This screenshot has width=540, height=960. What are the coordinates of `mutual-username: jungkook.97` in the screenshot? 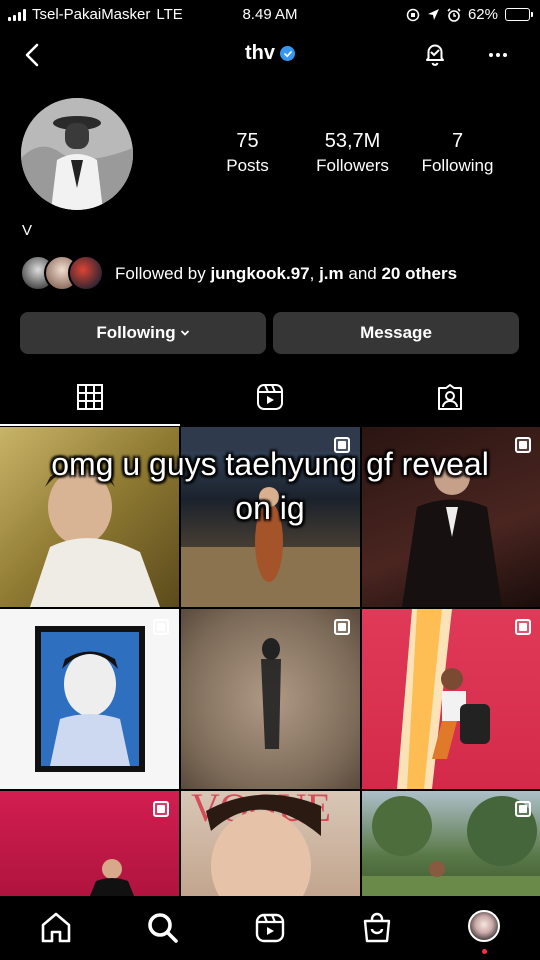 It's located at (260, 273).